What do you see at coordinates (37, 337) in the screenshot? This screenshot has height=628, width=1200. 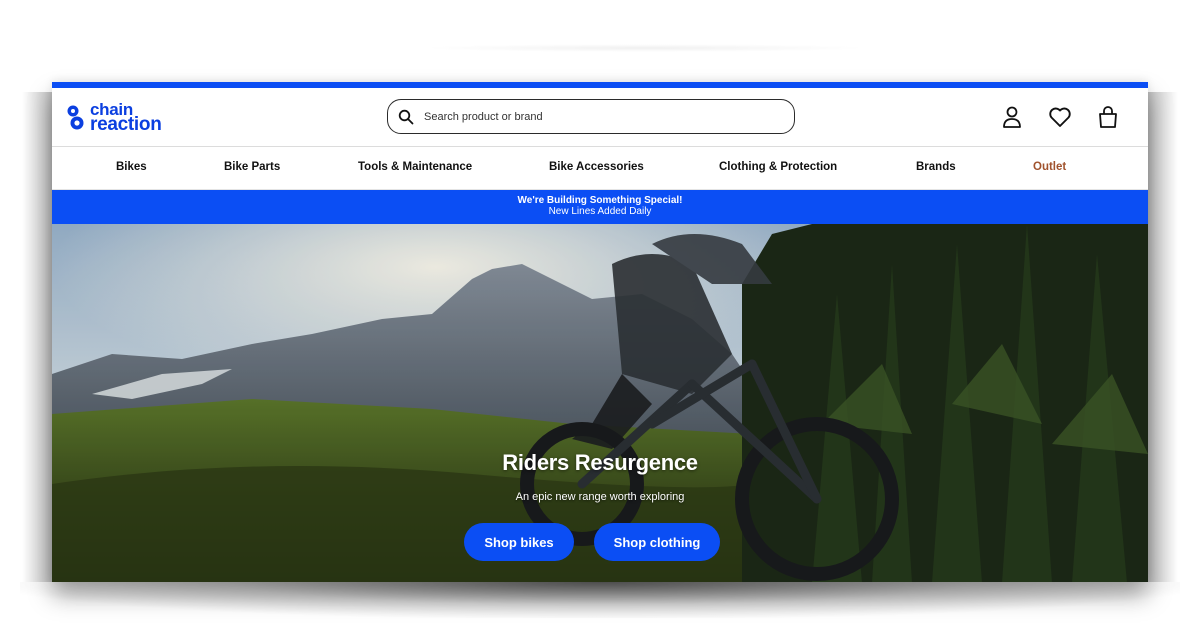 I see `frame-shadow-left` at bounding box center [37, 337].